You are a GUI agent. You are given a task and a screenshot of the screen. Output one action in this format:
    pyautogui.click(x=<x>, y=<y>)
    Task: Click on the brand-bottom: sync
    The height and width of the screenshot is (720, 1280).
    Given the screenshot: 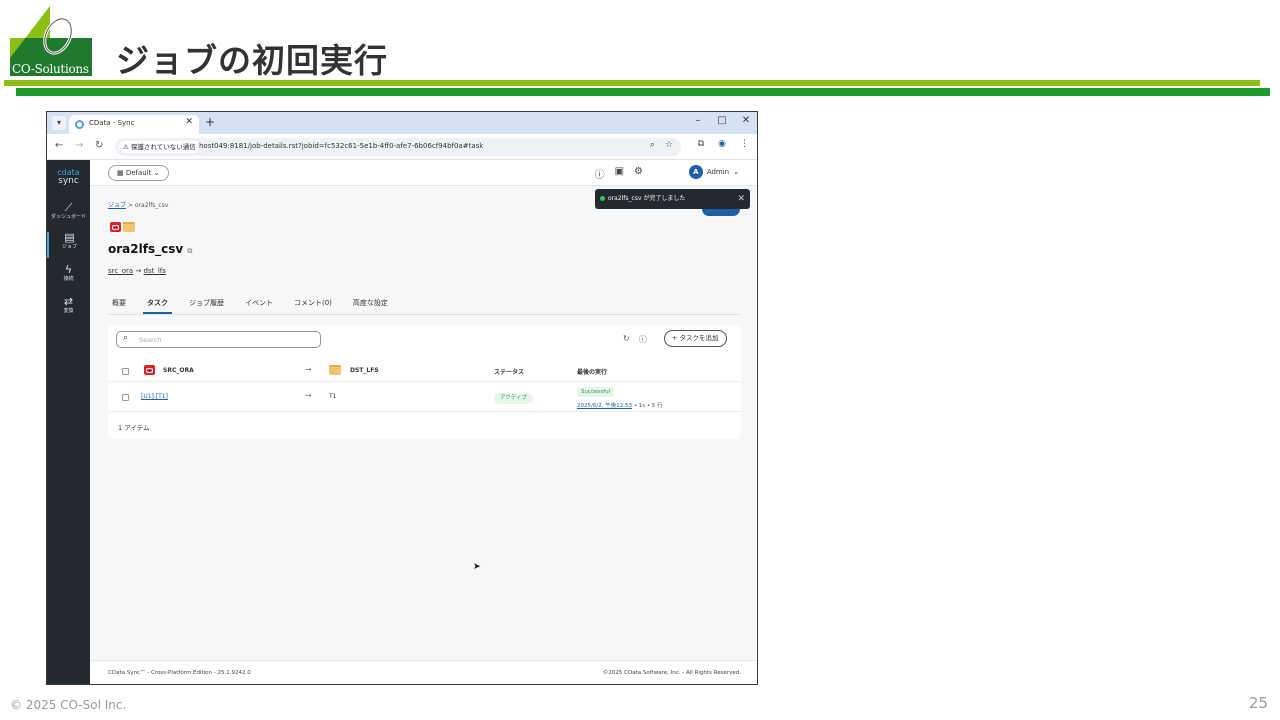 What is the action you would take?
    pyautogui.click(x=68, y=181)
    